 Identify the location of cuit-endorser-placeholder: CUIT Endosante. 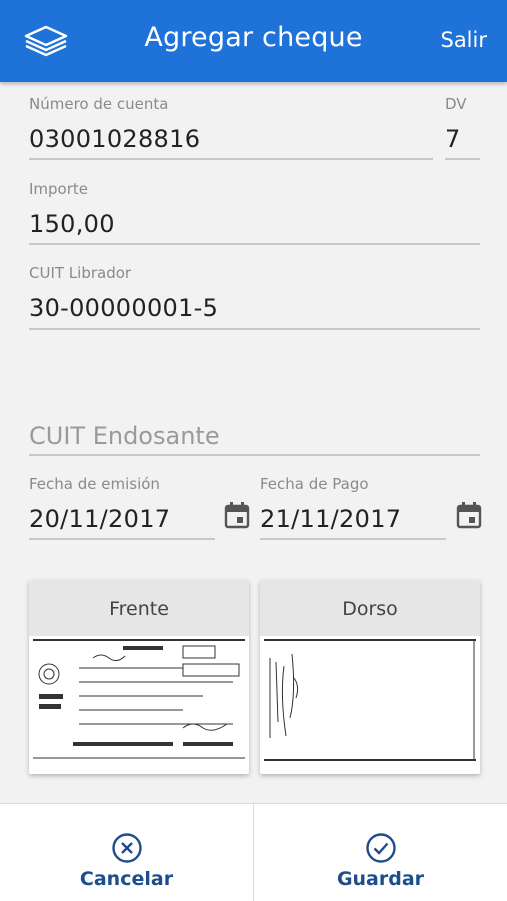
(124, 436).